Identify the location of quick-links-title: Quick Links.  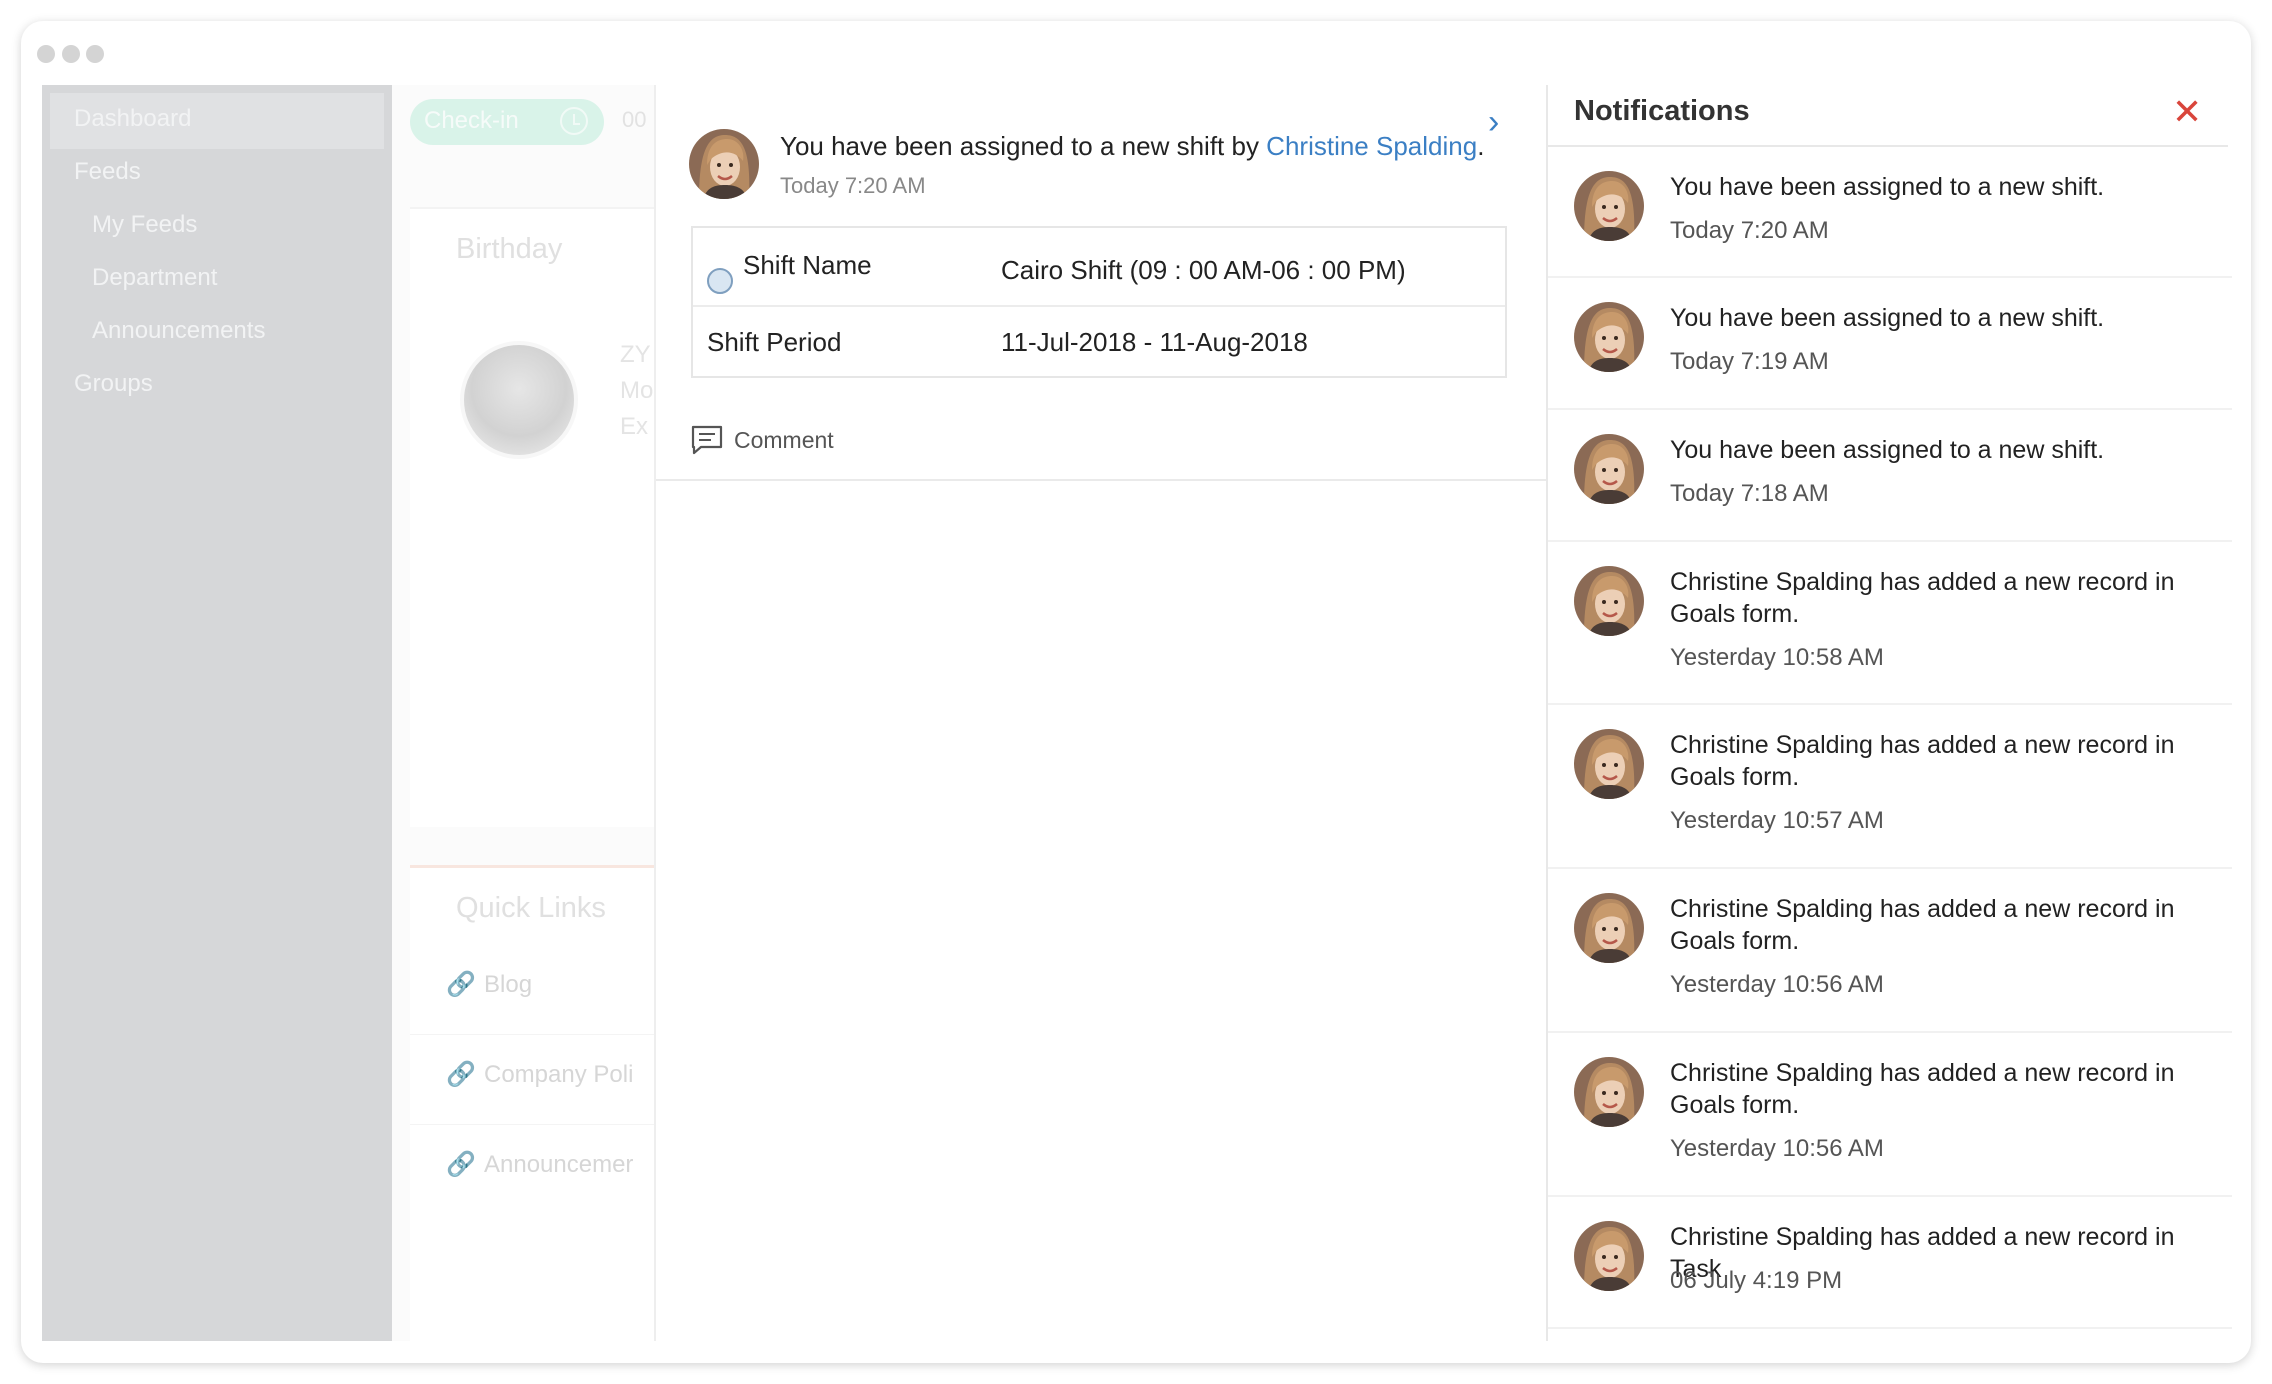
(531, 908).